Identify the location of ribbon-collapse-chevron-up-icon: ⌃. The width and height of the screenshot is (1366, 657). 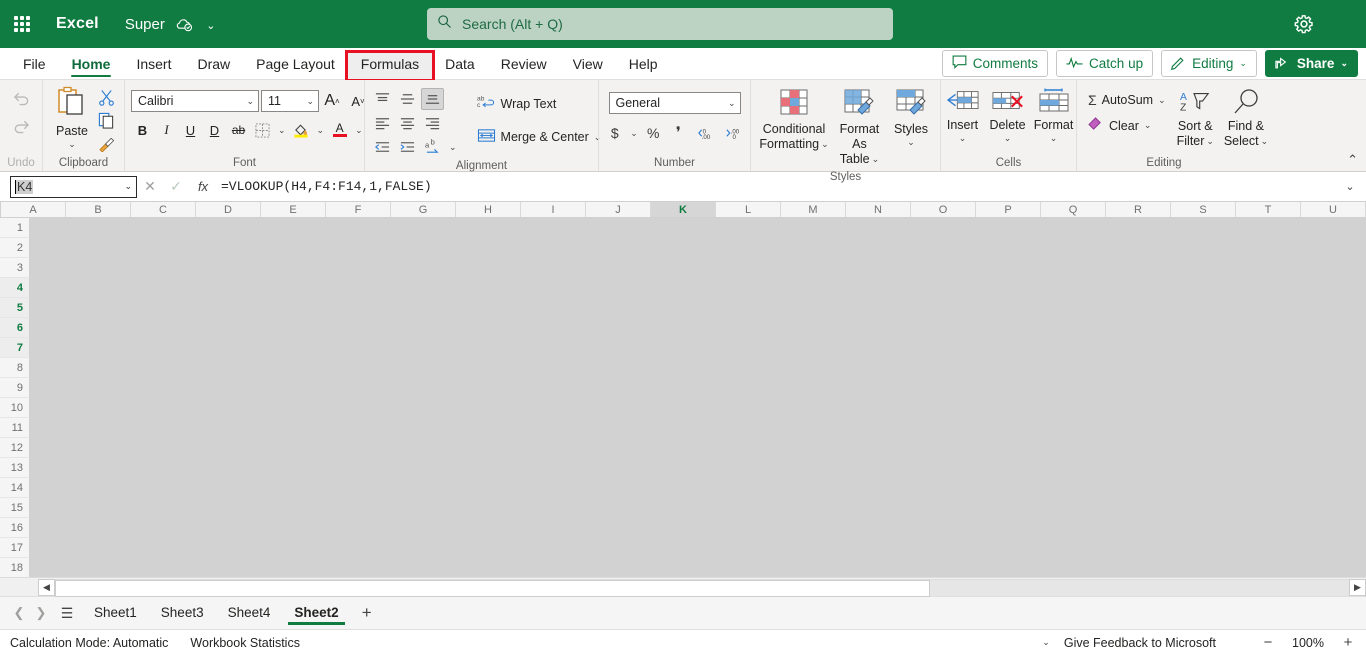
(1352, 160).